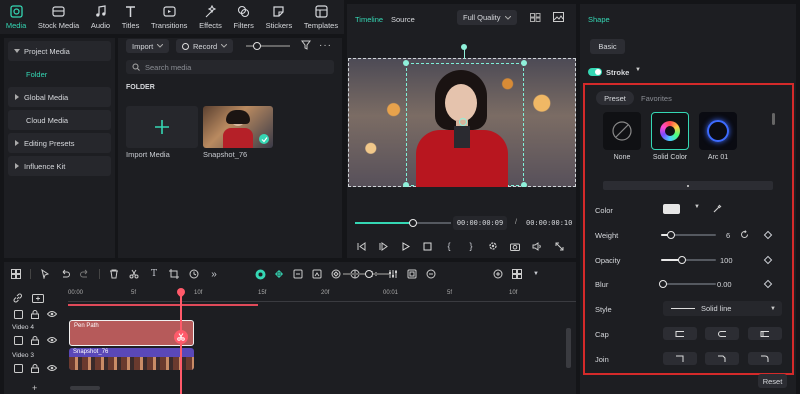 This screenshot has width=800, height=394. What do you see at coordinates (680, 333) in the screenshot?
I see `cap-butt-button` at bounding box center [680, 333].